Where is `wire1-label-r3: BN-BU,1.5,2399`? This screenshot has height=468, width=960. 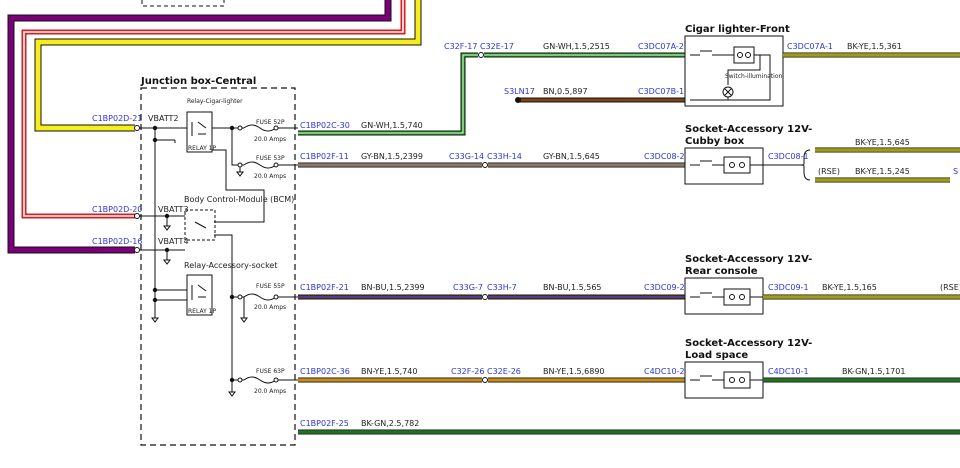 wire1-label-r3: BN-BU,1.5,2399 is located at coordinates (393, 287).